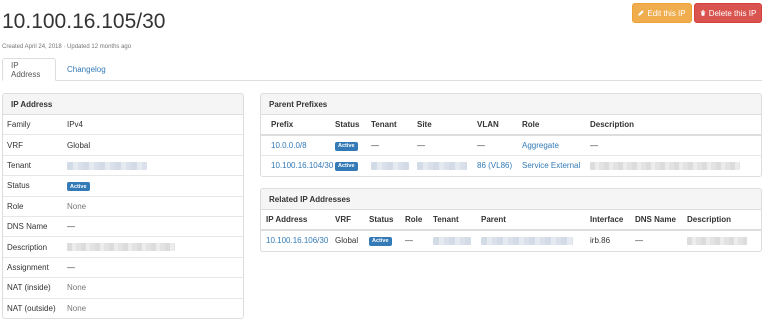  I want to click on prefix-link: 10.0.0.0/8, so click(289, 145).